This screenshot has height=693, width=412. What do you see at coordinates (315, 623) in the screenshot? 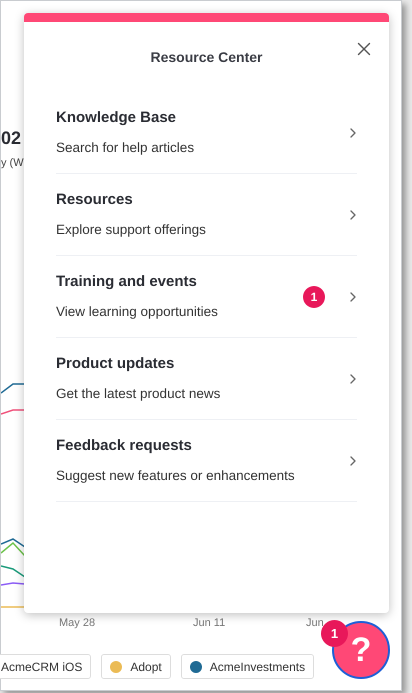
I see `axis-label: Jun` at bounding box center [315, 623].